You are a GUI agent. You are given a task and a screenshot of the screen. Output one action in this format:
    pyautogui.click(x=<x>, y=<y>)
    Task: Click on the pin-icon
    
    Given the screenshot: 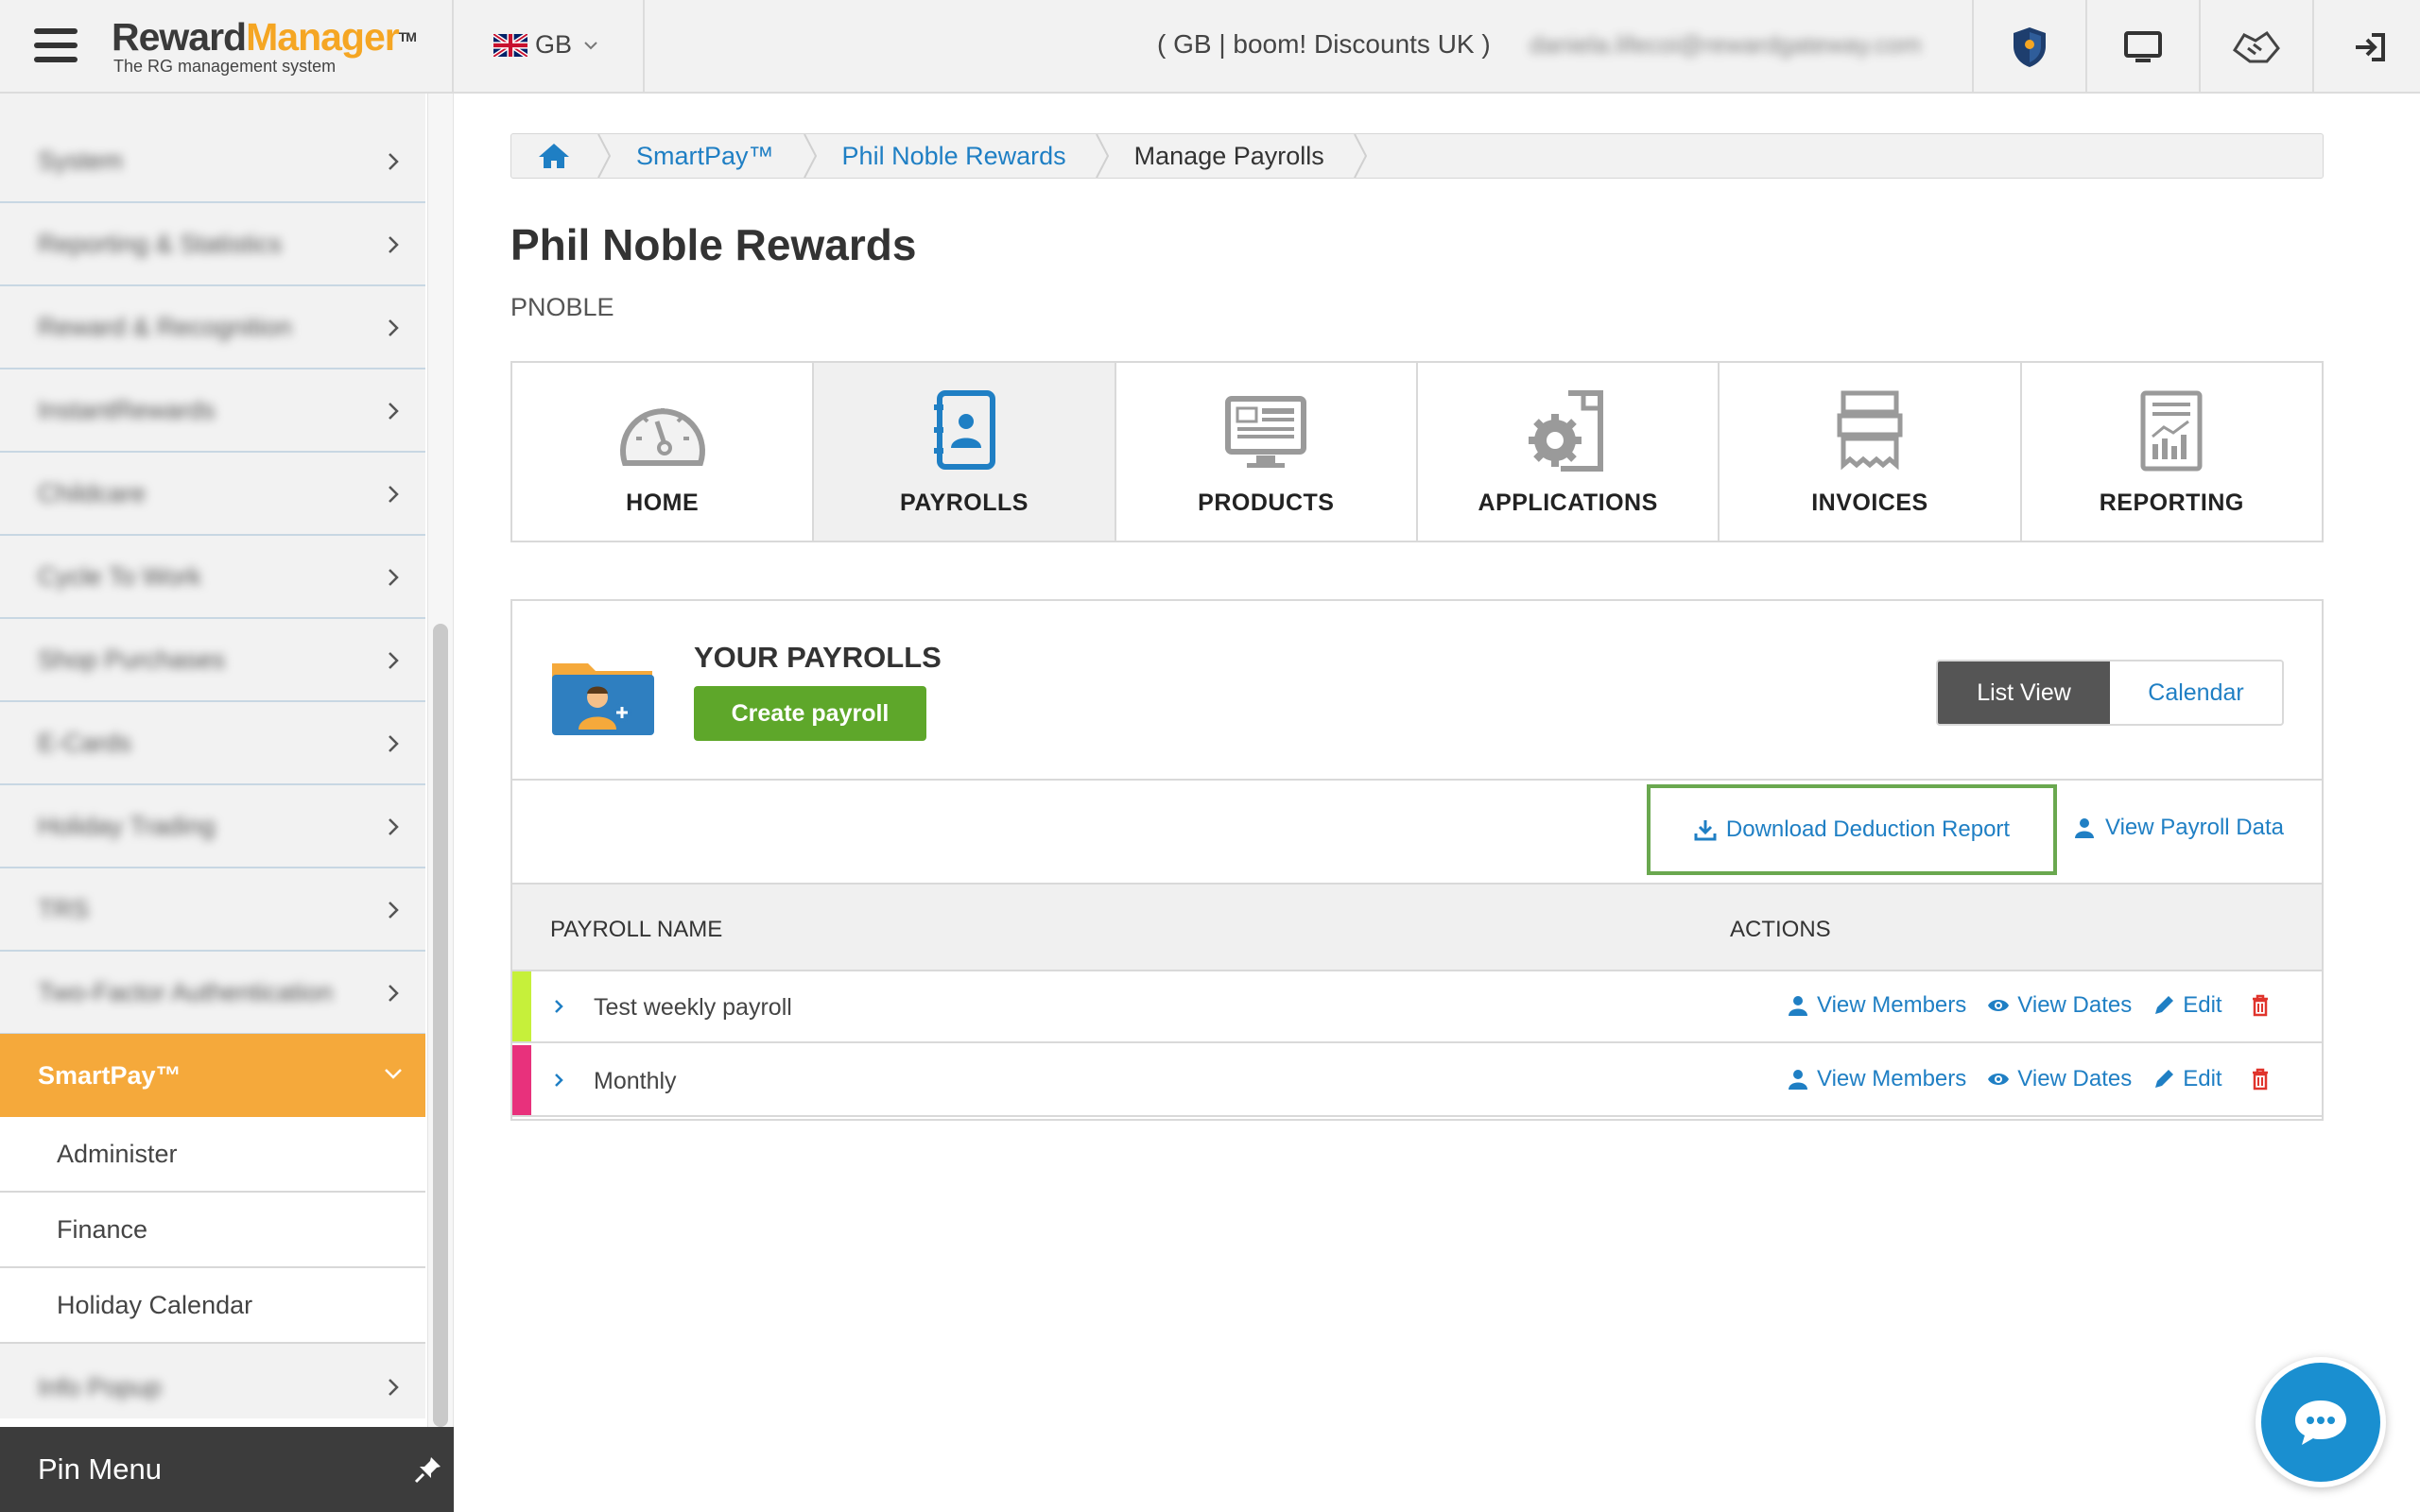 What is the action you would take?
    pyautogui.click(x=427, y=1470)
    